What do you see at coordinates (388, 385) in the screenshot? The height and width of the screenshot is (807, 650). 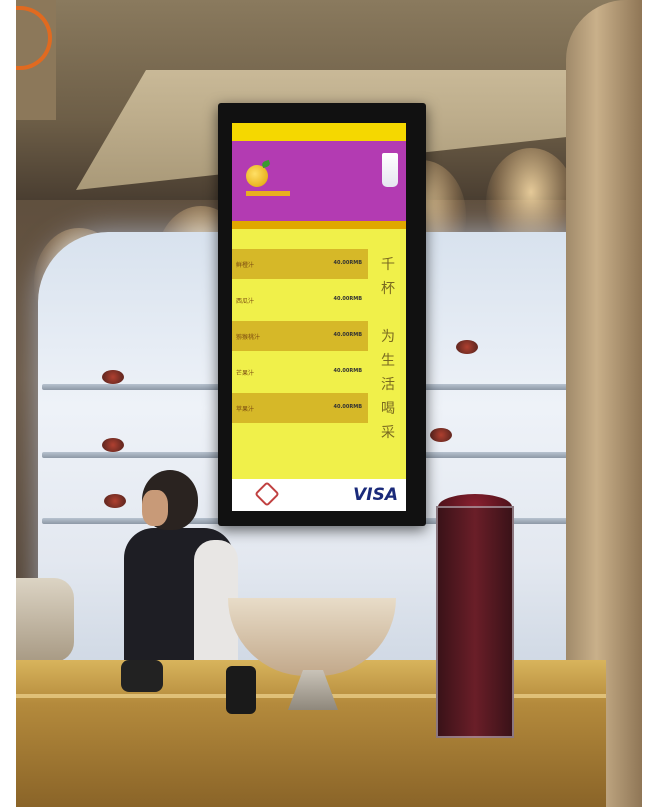 I see `slogan-char: 活` at bounding box center [388, 385].